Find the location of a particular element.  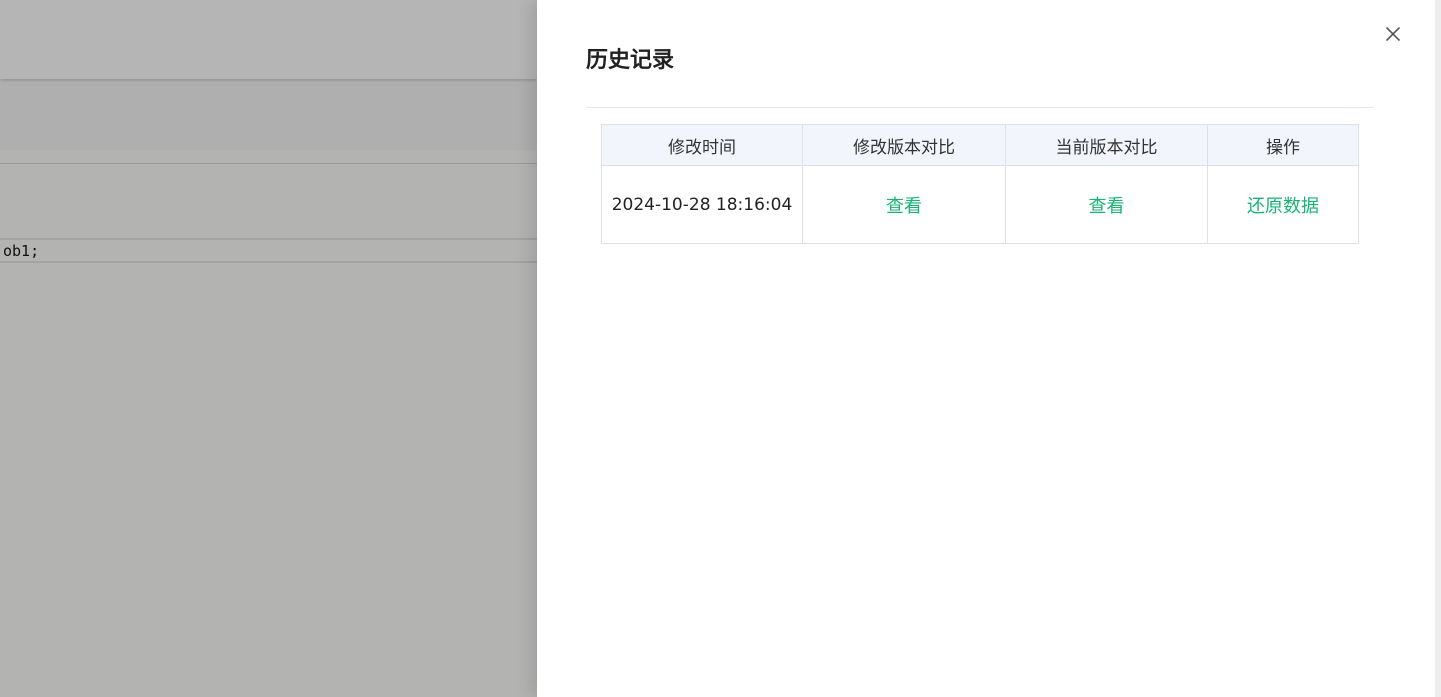

close-button is located at coordinates (1393, 34).